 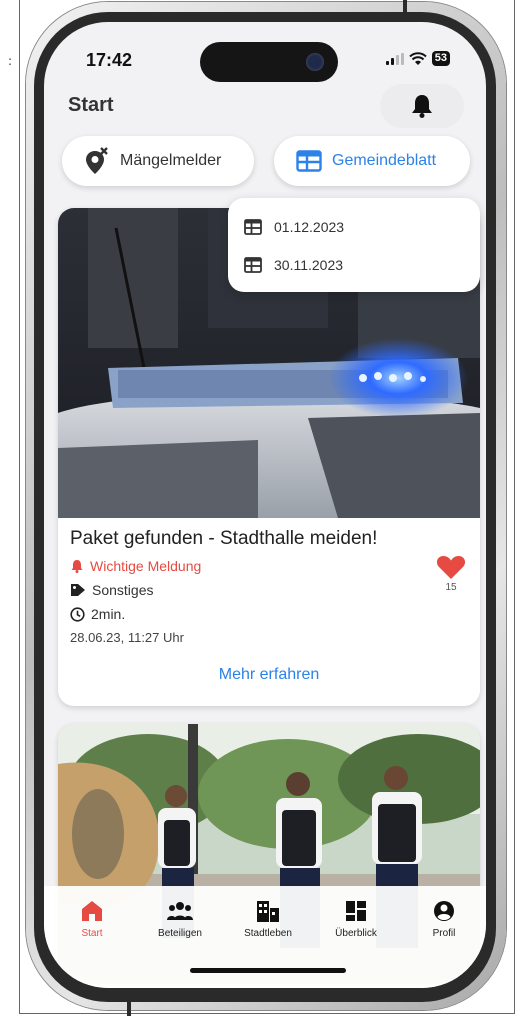 I want to click on dropdown-item: 30.11.2023, so click(x=293, y=265).